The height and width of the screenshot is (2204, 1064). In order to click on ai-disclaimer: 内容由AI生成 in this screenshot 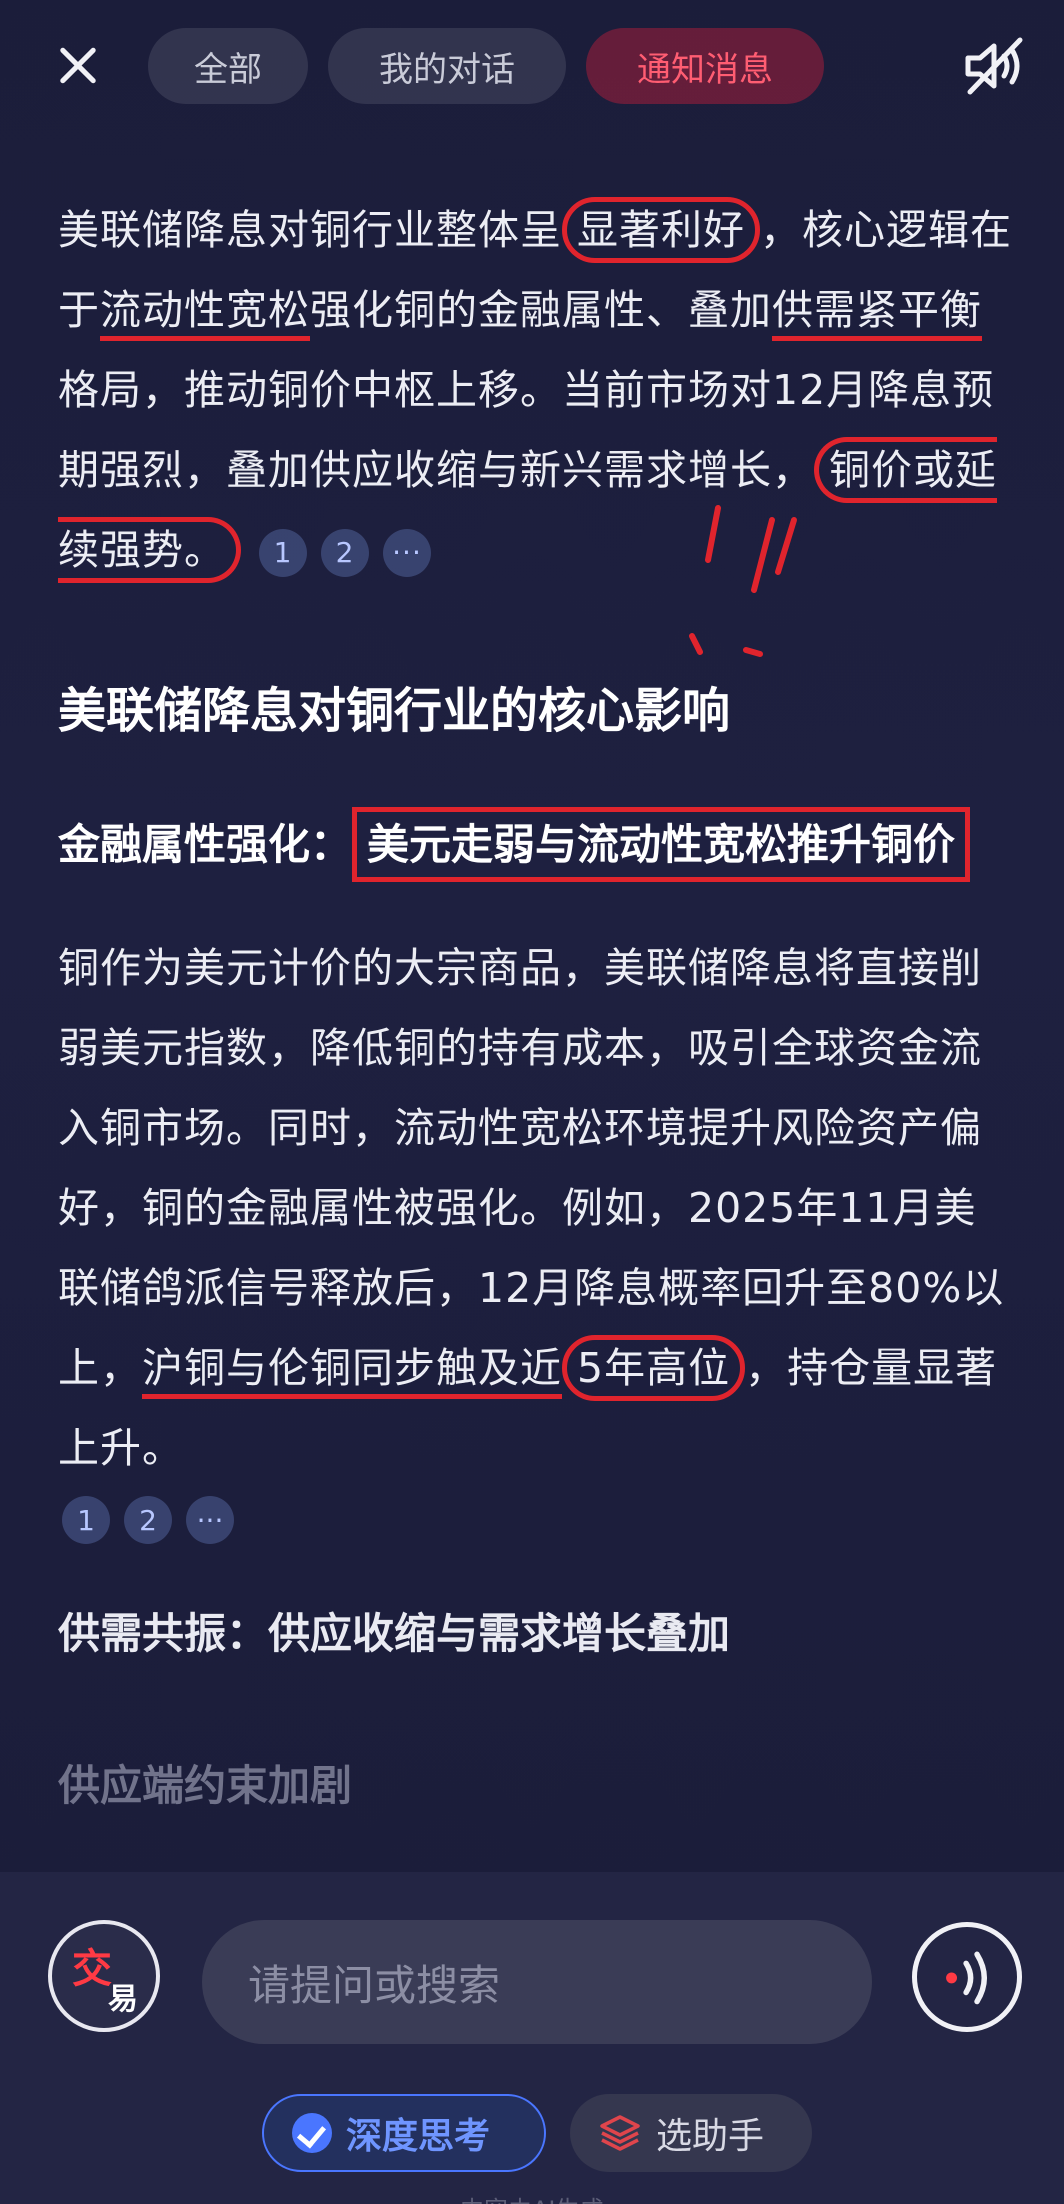, I will do `click(532, 2197)`.